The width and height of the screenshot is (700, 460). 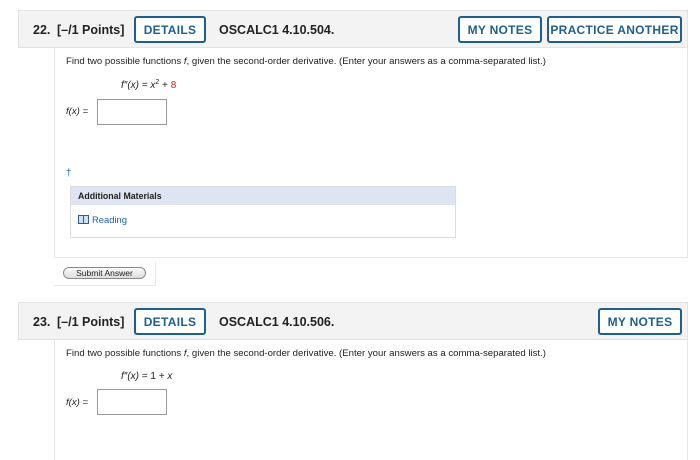 I want to click on dagger-mark: †, so click(x=69, y=173).